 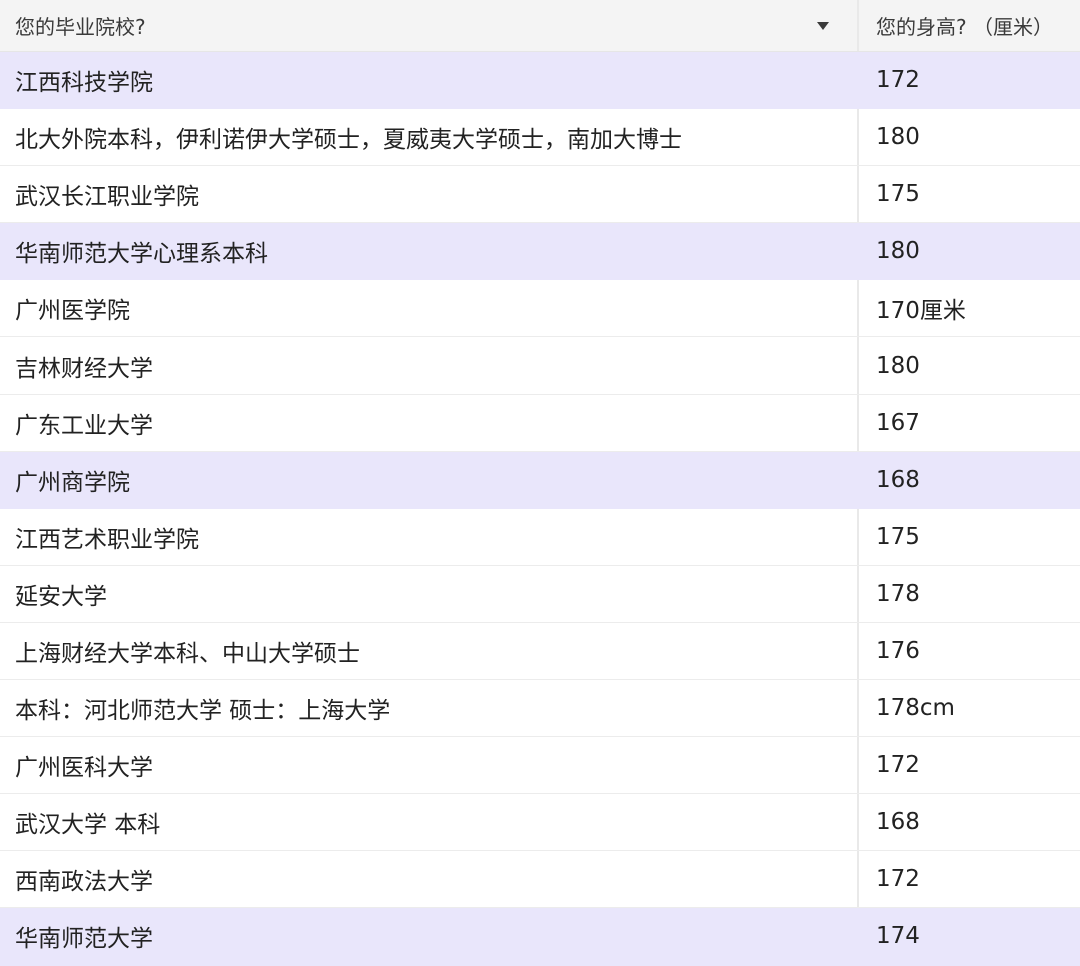 I want to click on table-row: 江西艺术职业学院 175, so click(x=540, y=537).